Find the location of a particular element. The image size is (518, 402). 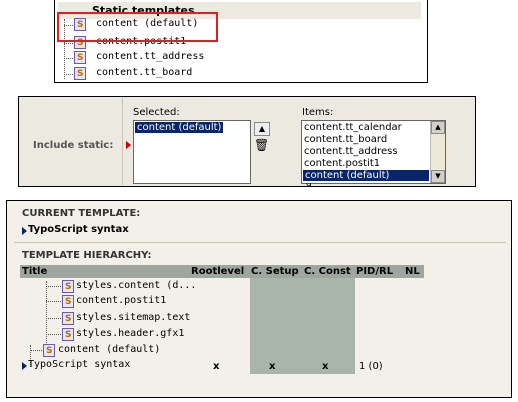

partial-item: d is located at coordinates (309, 184).